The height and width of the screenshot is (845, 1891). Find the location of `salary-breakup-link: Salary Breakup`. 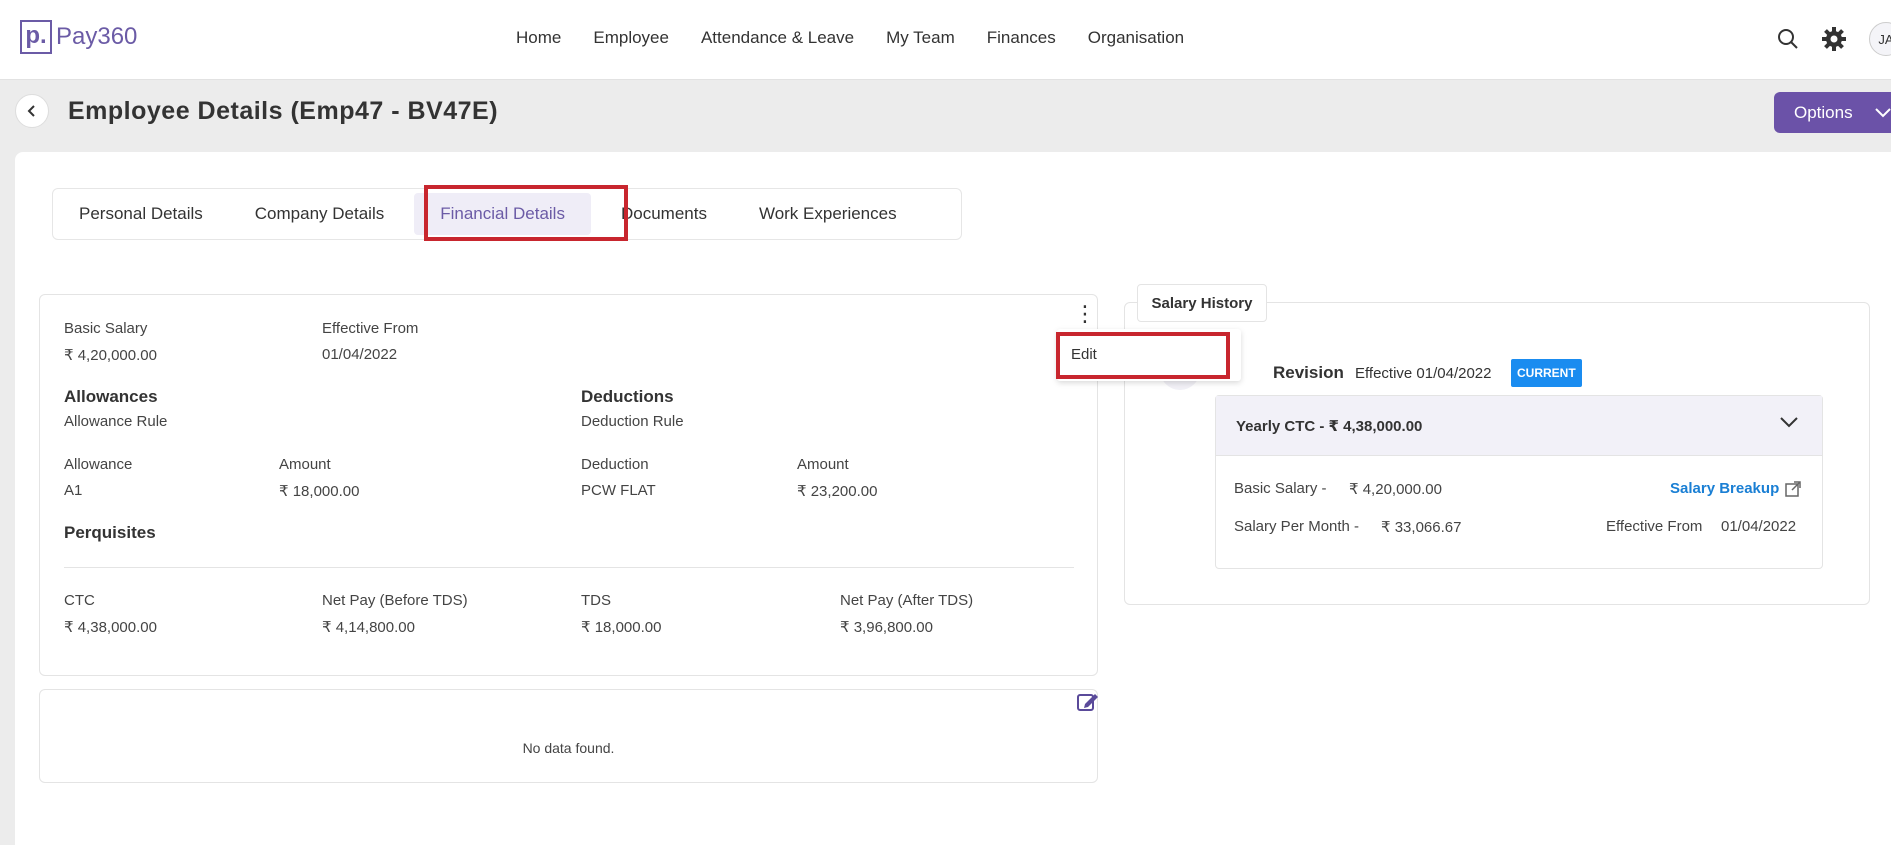

salary-breakup-link: Salary Breakup is located at coordinates (1735, 488).